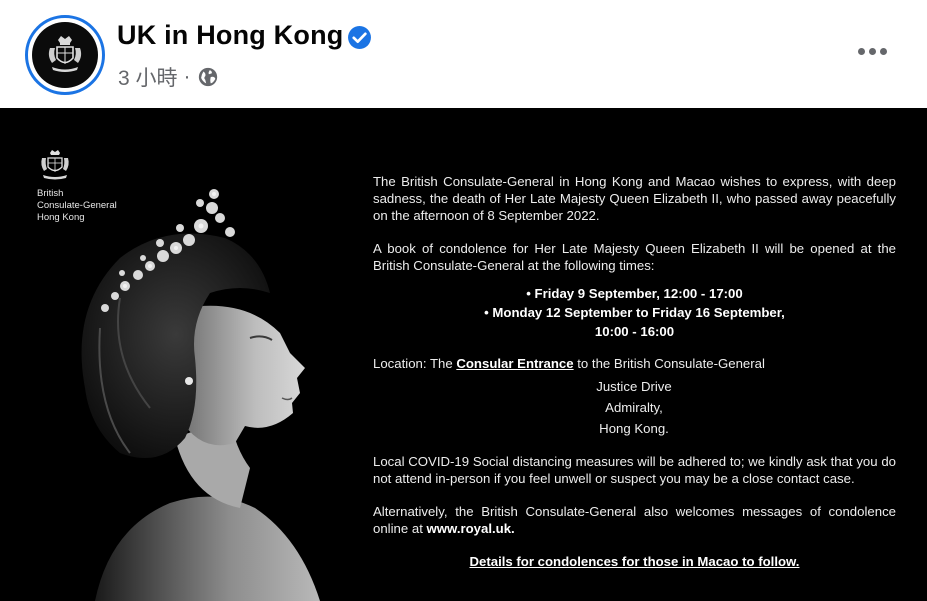 This screenshot has height=601, width=927. I want to click on opening-time-item: • Friday 9 September, 12:00 - 17:00, so click(634, 293).